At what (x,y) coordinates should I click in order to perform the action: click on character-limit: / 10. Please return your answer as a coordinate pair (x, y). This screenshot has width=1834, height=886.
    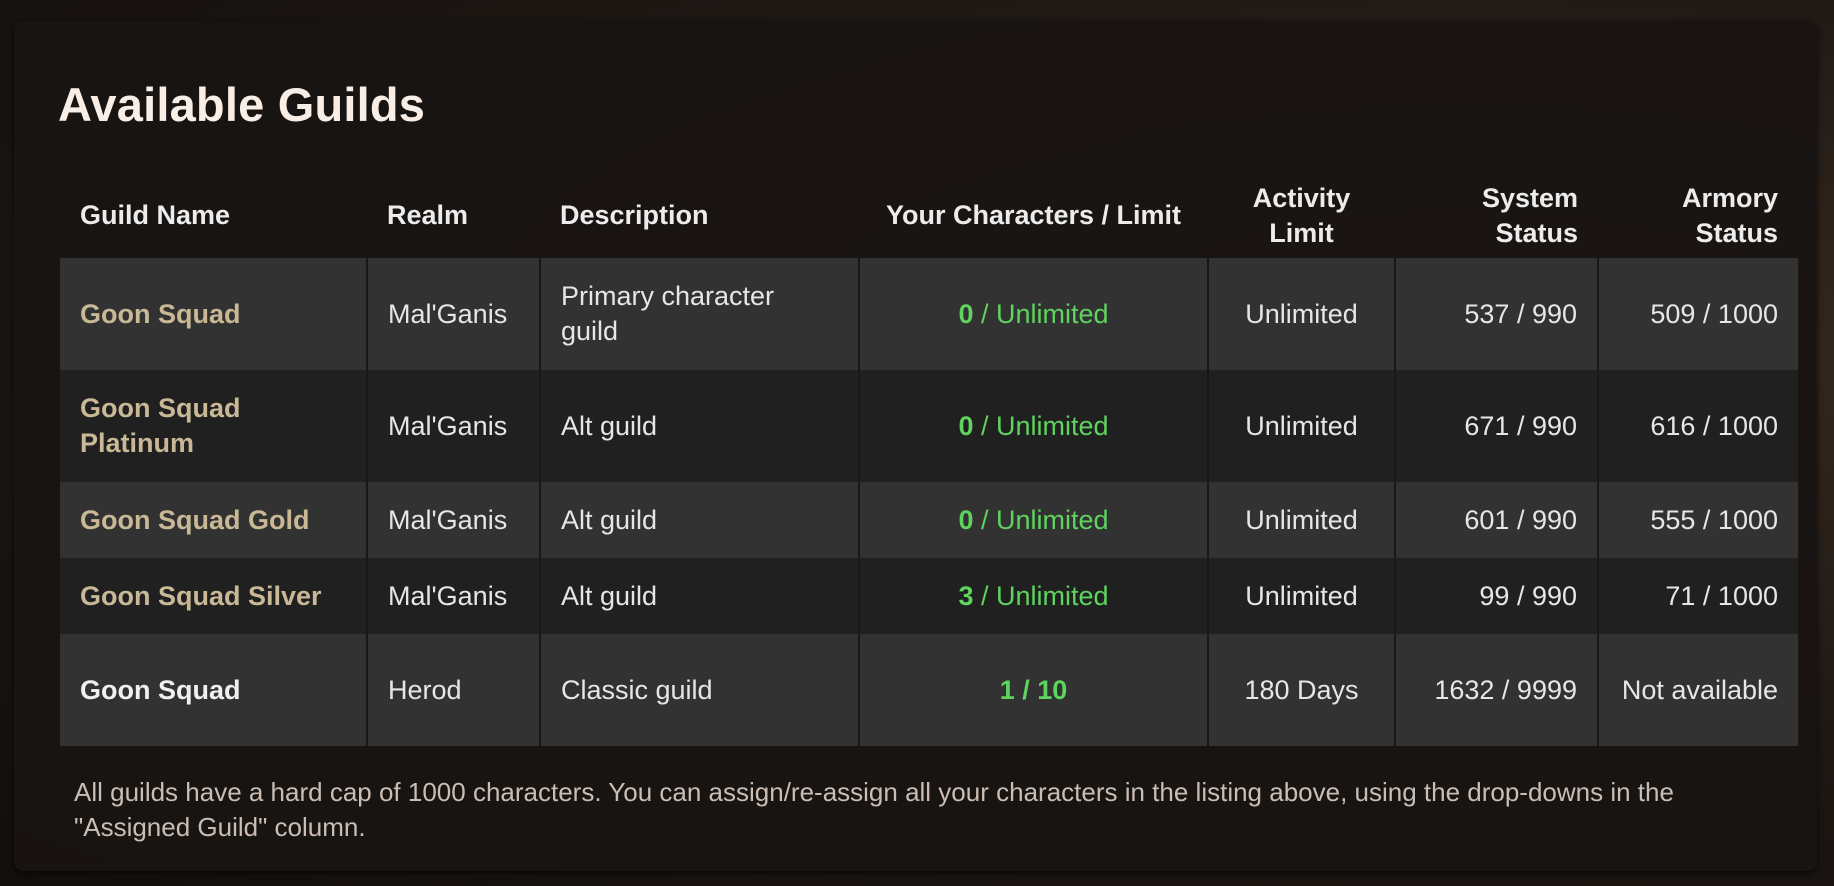
    Looking at the image, I should click on (1041, 689).